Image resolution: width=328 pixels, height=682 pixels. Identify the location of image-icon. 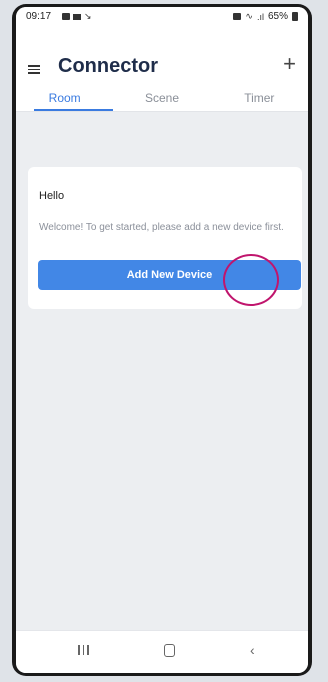
(66, 16).